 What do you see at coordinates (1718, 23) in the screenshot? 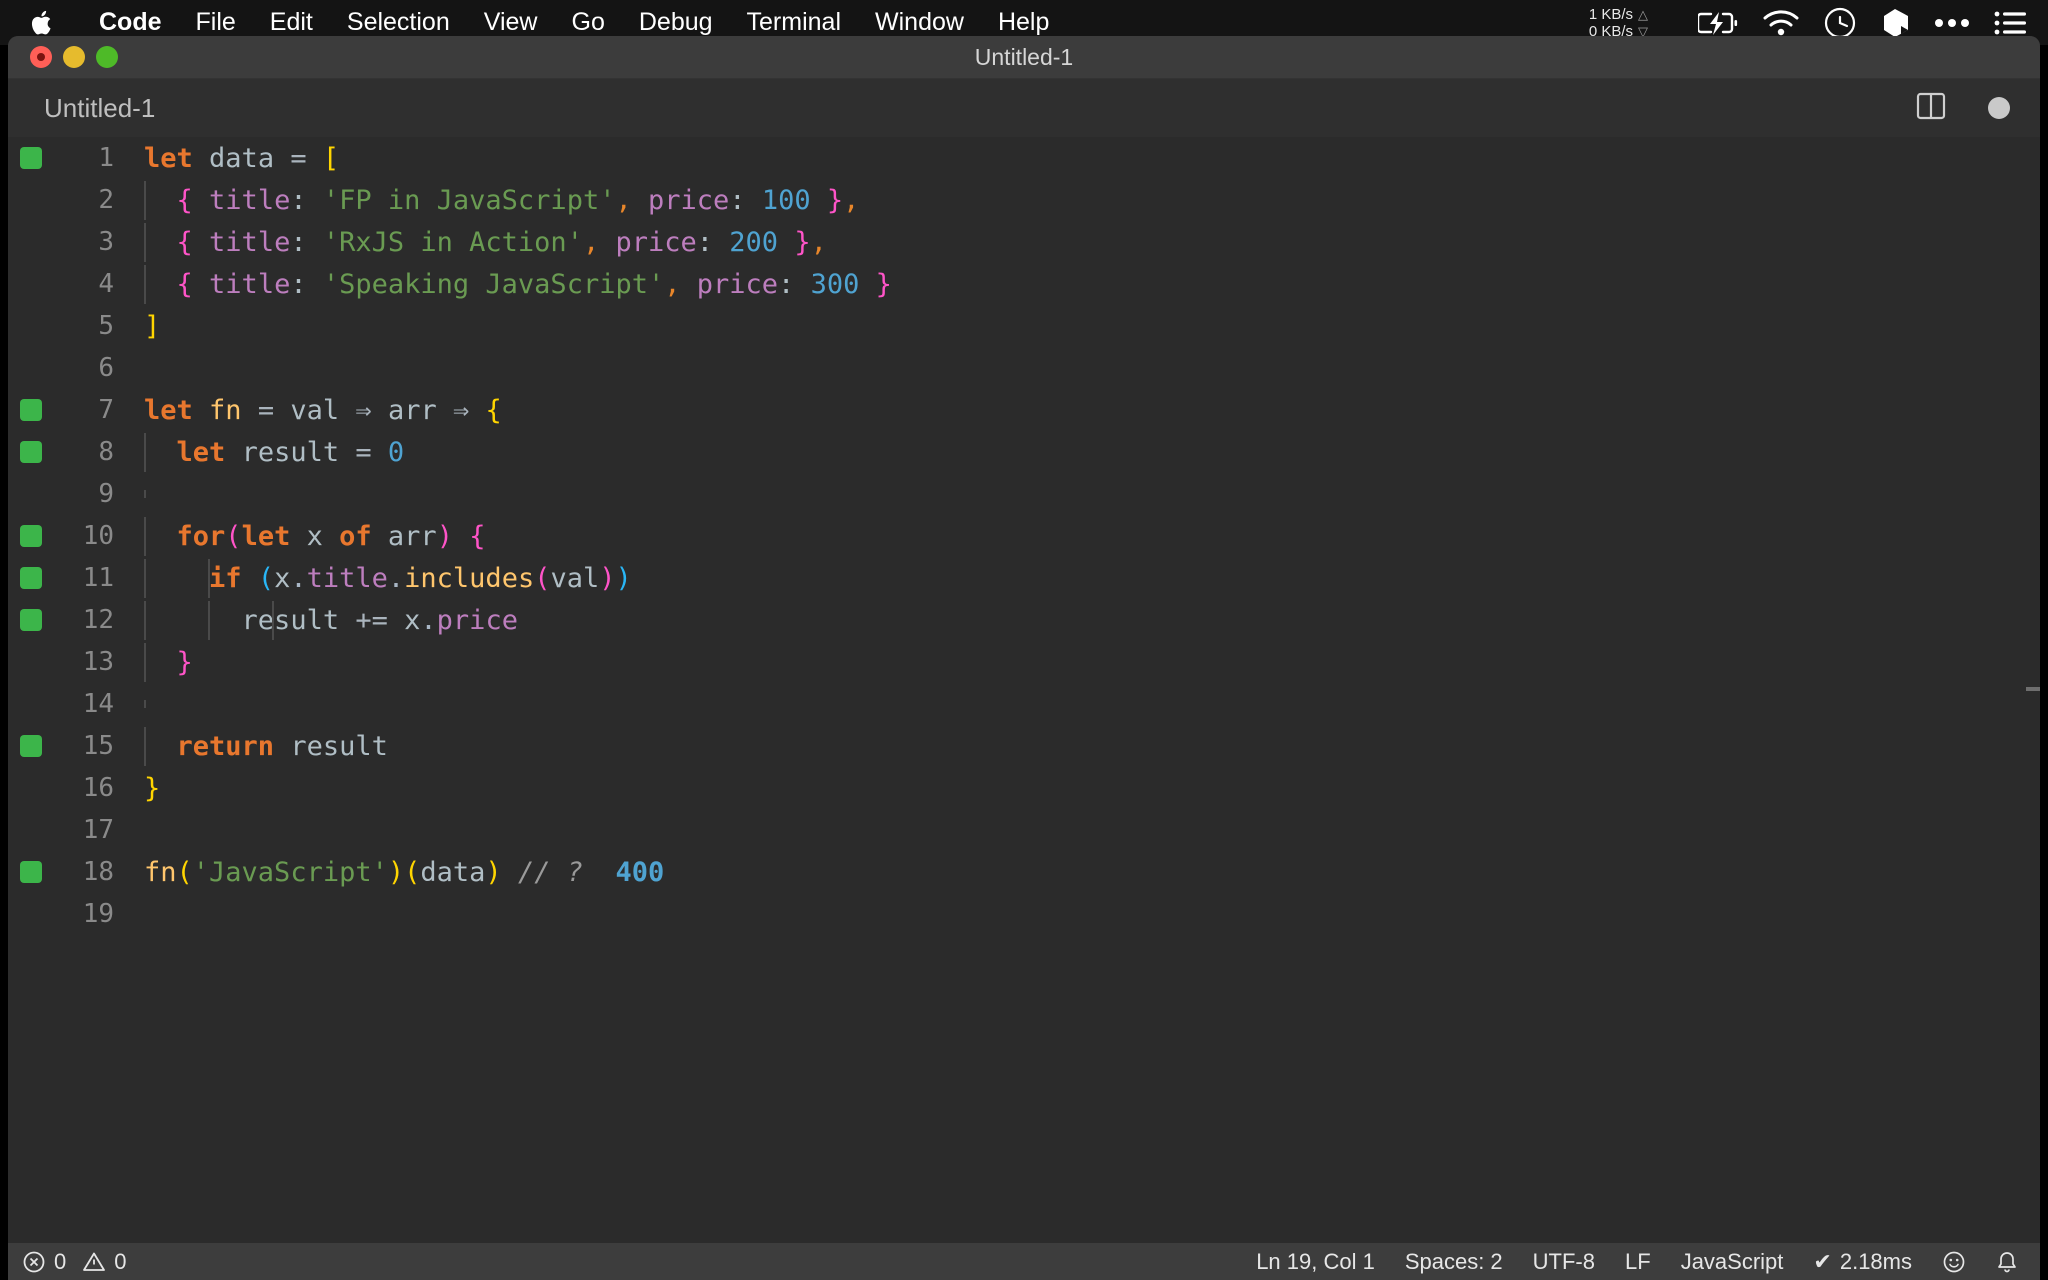
I see `battery-charging-icon` at bounding box center [1718, 23].